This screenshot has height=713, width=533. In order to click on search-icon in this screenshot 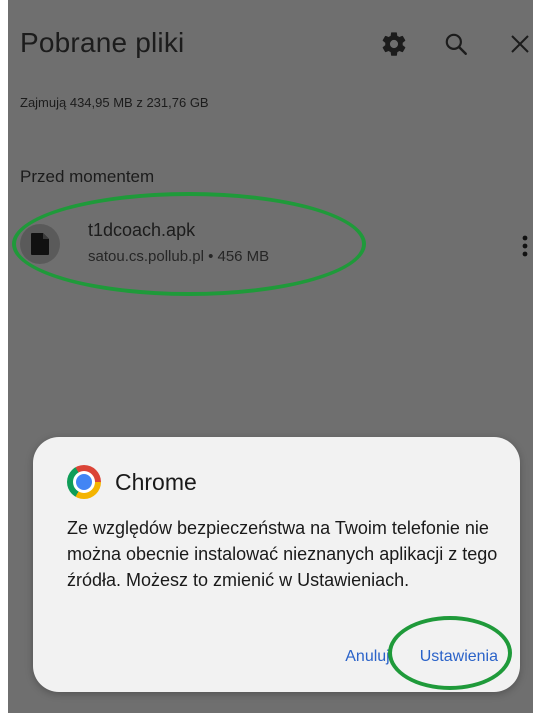, I will do `click(456, 44)`.